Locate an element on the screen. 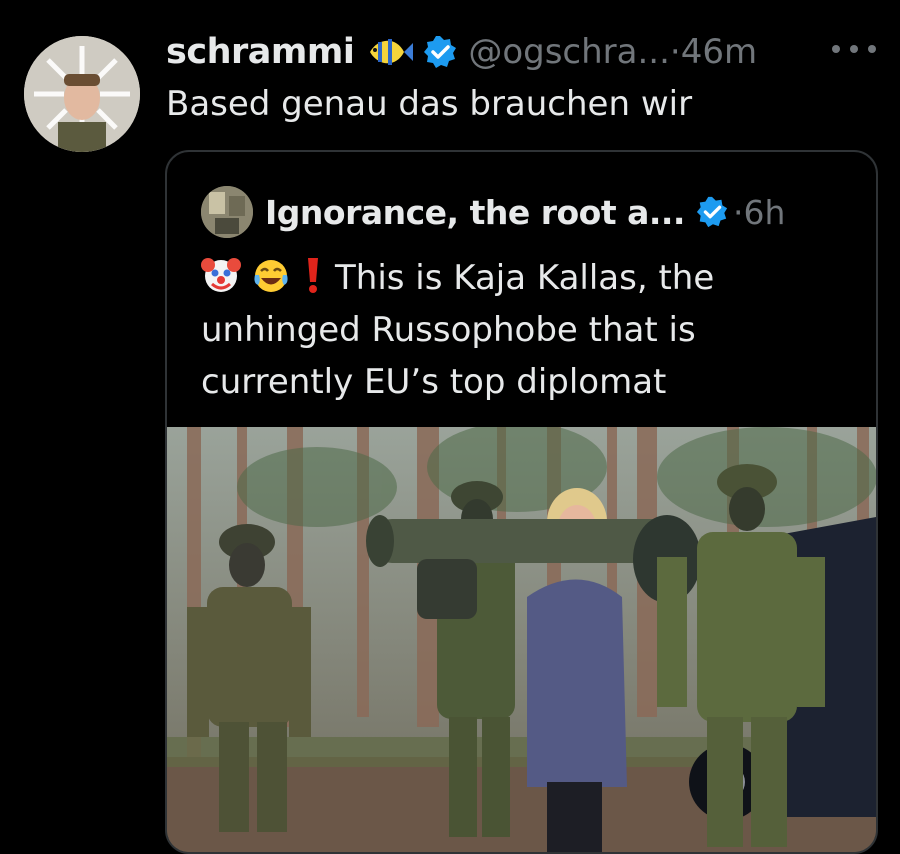 This screenshot has width=900, height=854. quoted-author-avatar is located at coordinates (227, 212).